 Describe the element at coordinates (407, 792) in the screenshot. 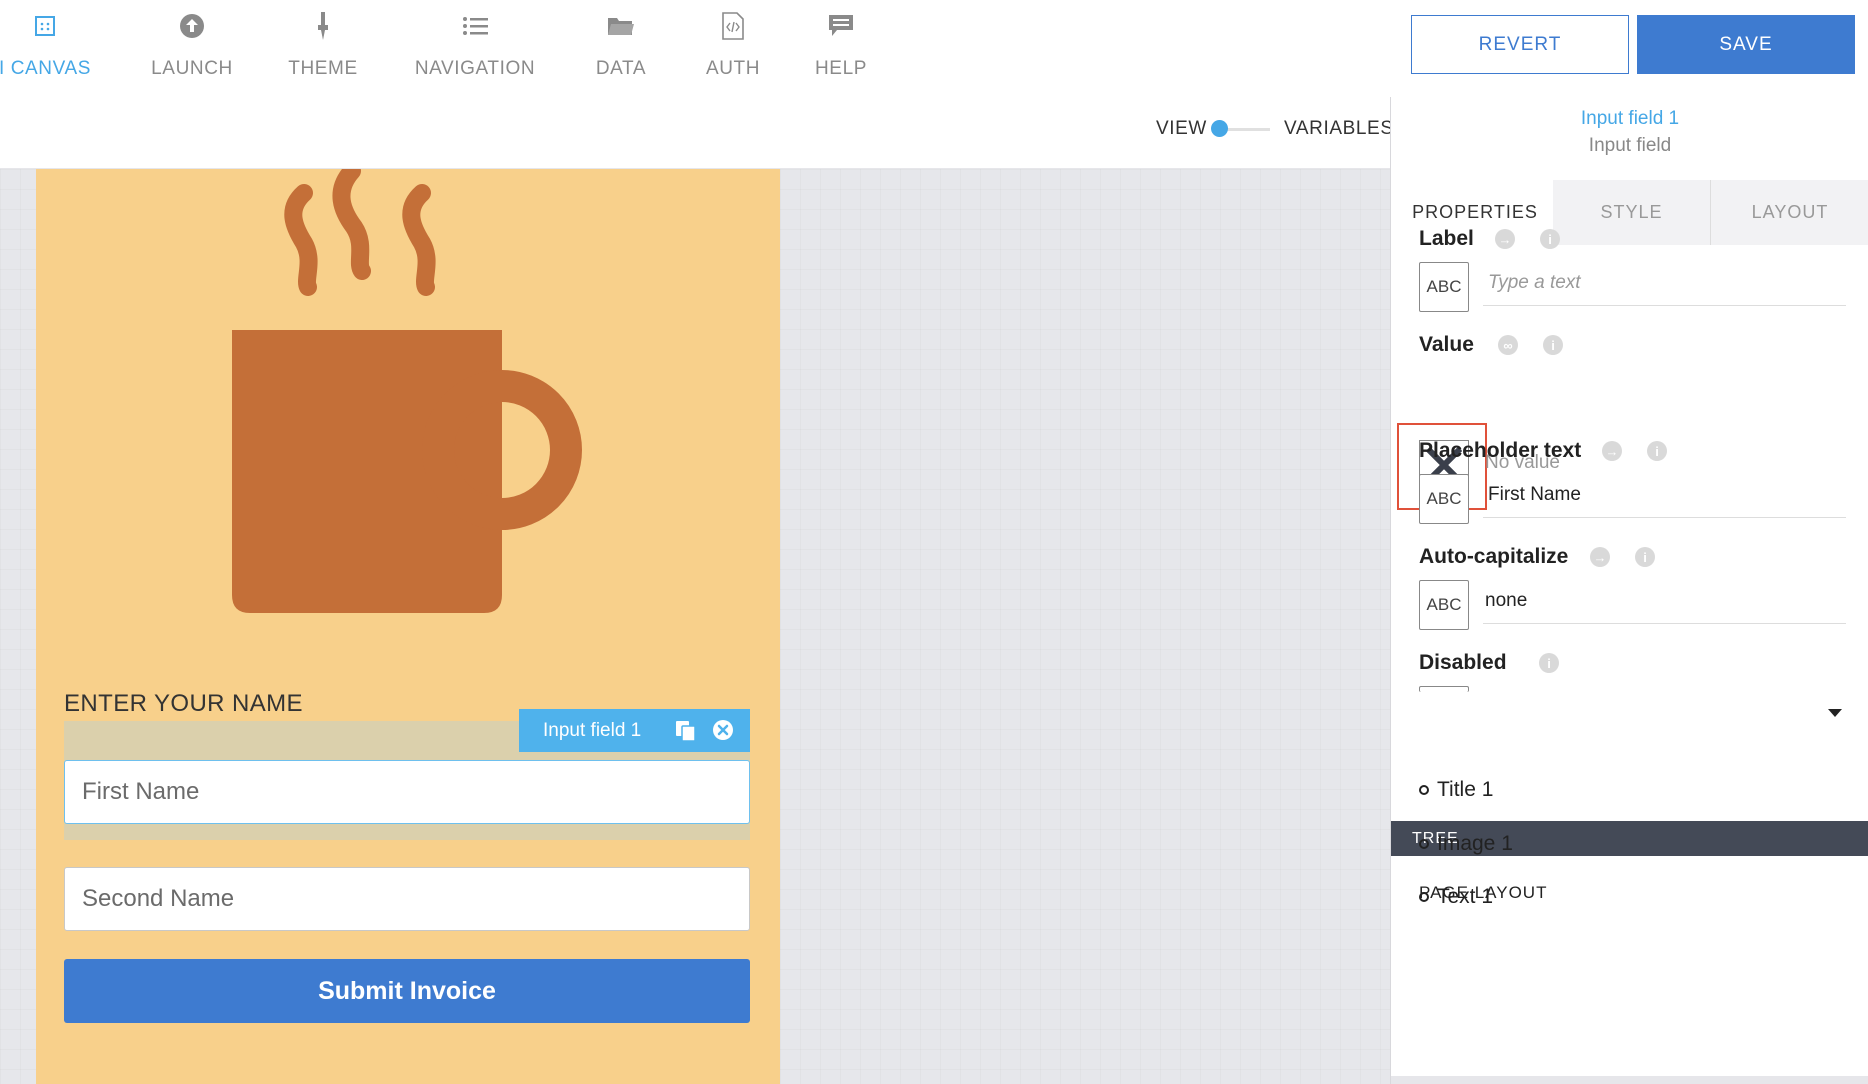

I see `first-name-input: First Name` at that location.